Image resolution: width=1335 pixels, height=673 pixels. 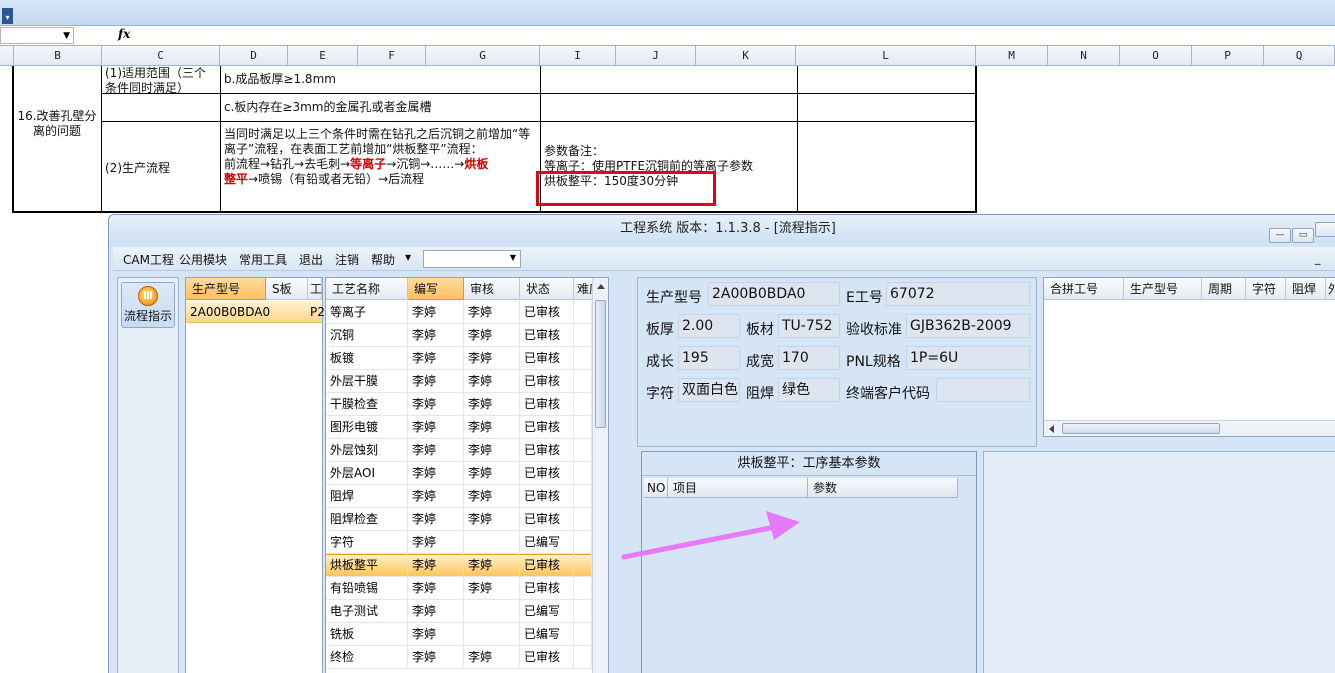 I want to click on menu-exit: 退出, so click(x=311, y=259).